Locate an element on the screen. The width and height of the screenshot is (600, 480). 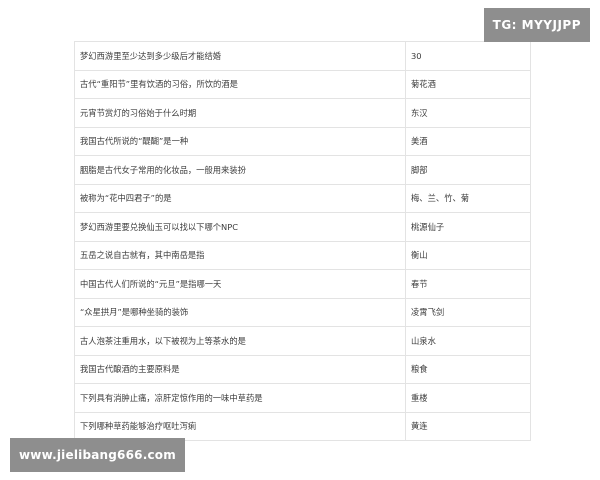
table-row: 梦幻西游里要兑换仙玉可以找以下哪个NPC 桃源仙子 is located at coordinates (302, 227).